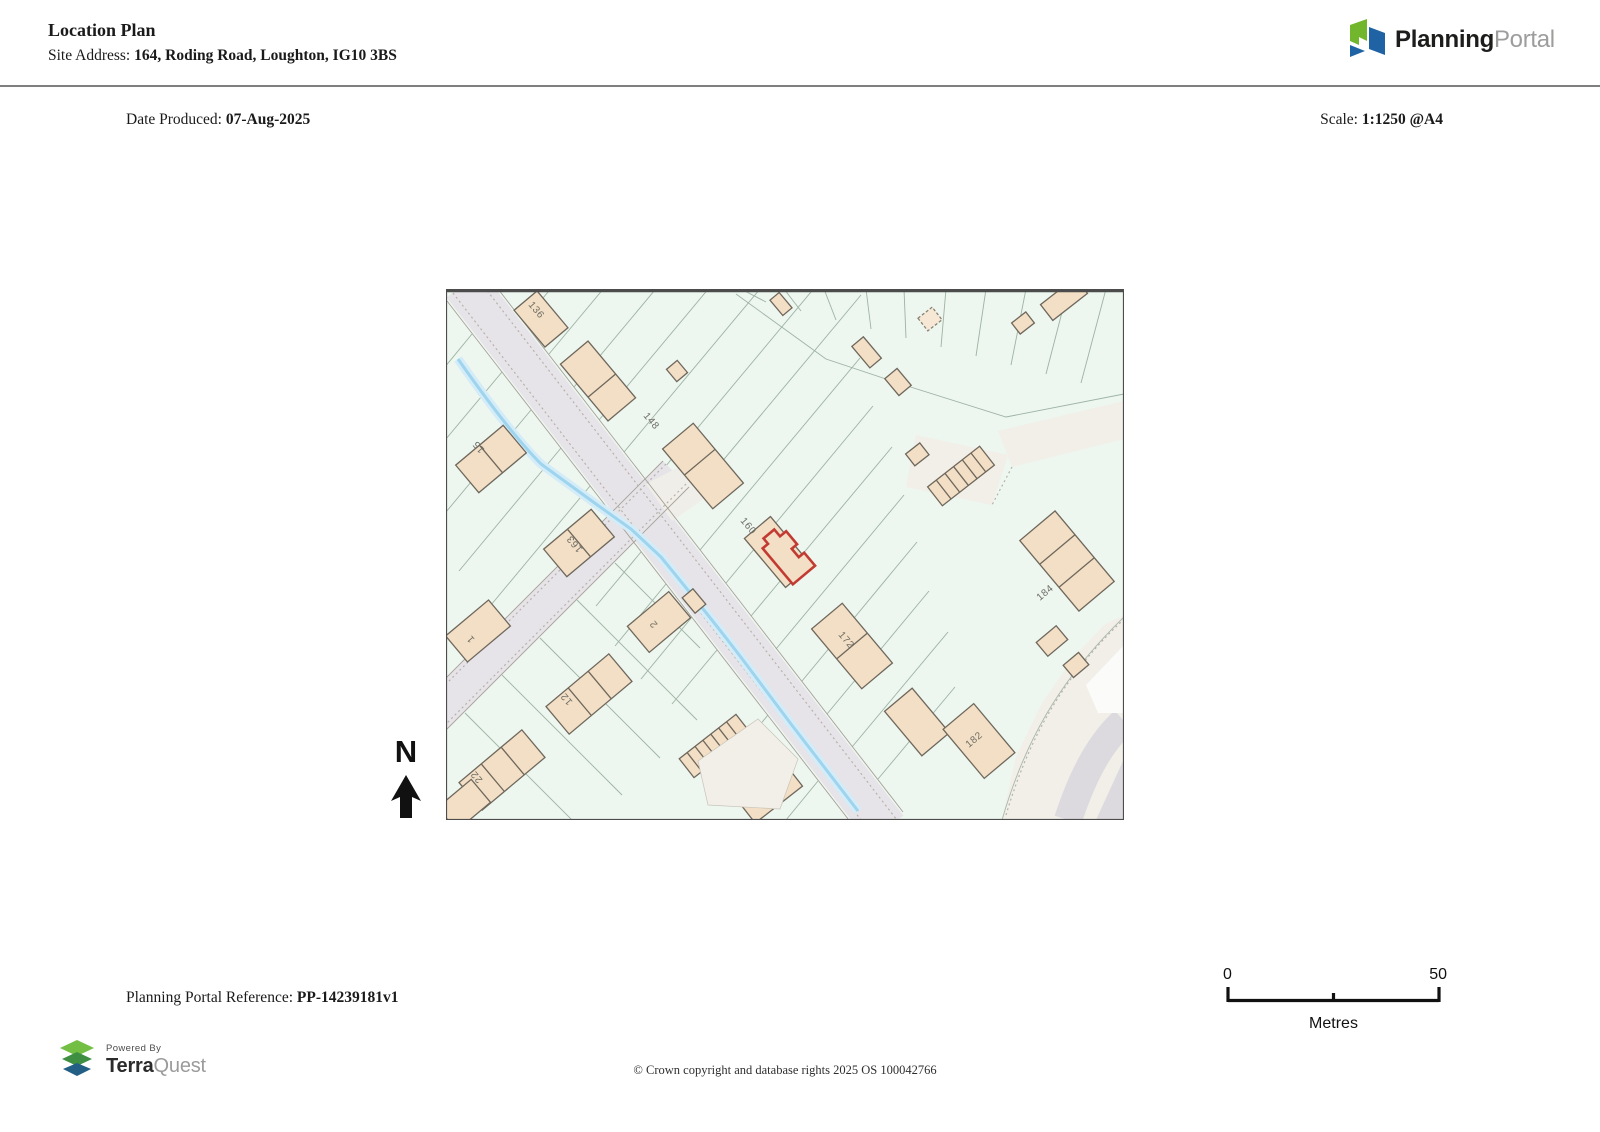 This screenshot has height=1132, width=1600. What do you see at coordinates (1333, 1023) in the screenshot?
I see `scale-bar-unit: Metres` at bounding box center [1333, 1023].